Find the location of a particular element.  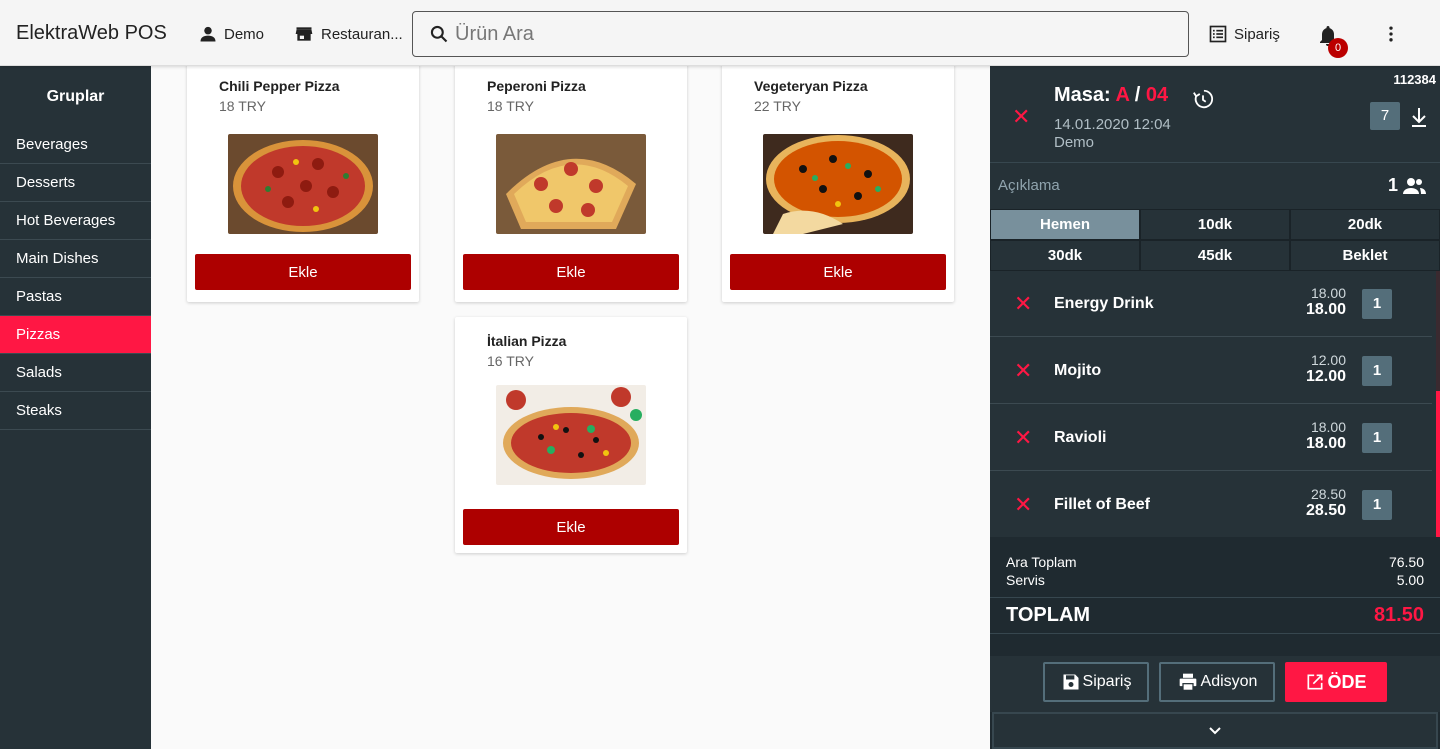

user-name: Demo is located at coordinates (244, 34).